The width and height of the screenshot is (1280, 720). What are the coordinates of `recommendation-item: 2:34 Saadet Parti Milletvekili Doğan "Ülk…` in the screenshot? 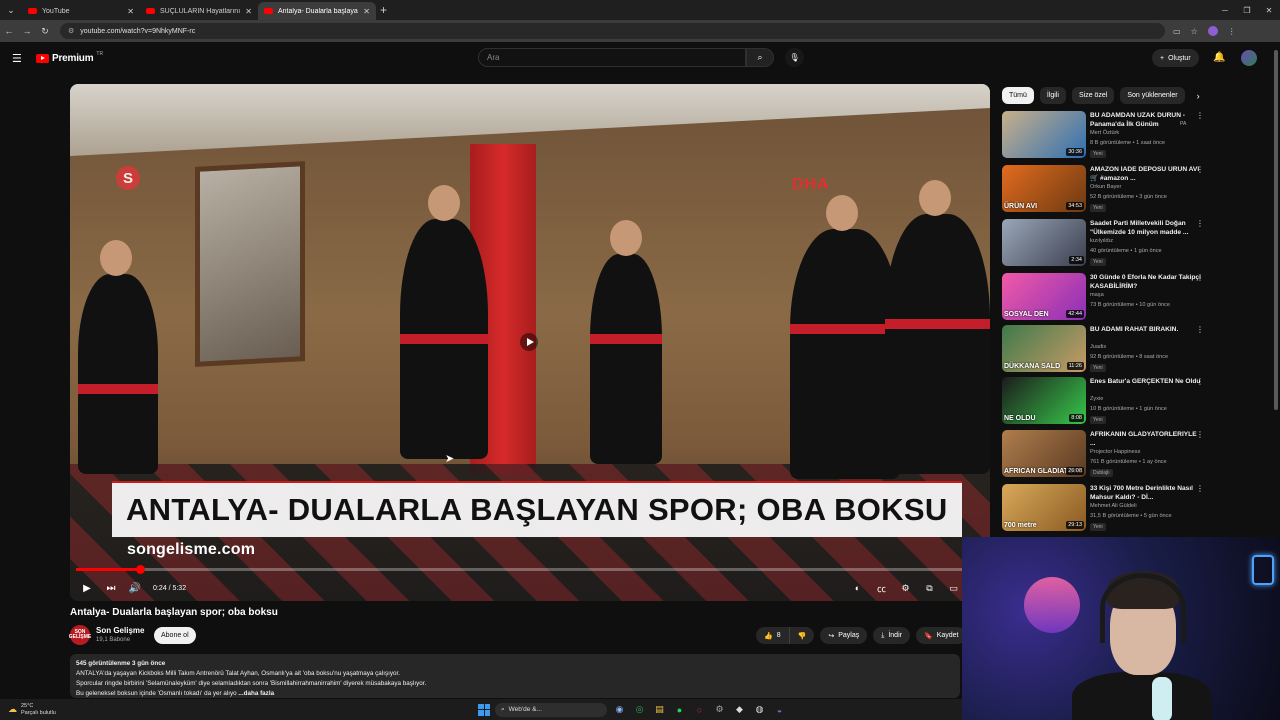 It's located at (1107, 244).